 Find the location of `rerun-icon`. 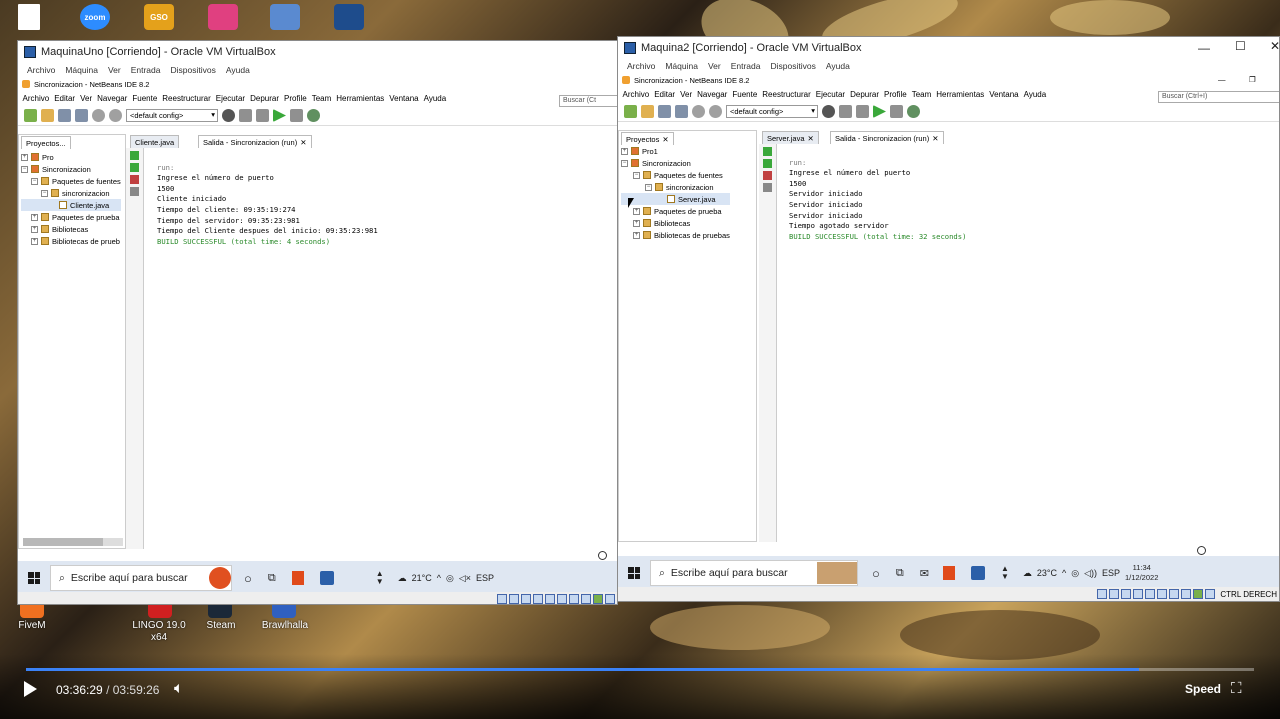

rerun-icon is located at coordinates (767, 151).